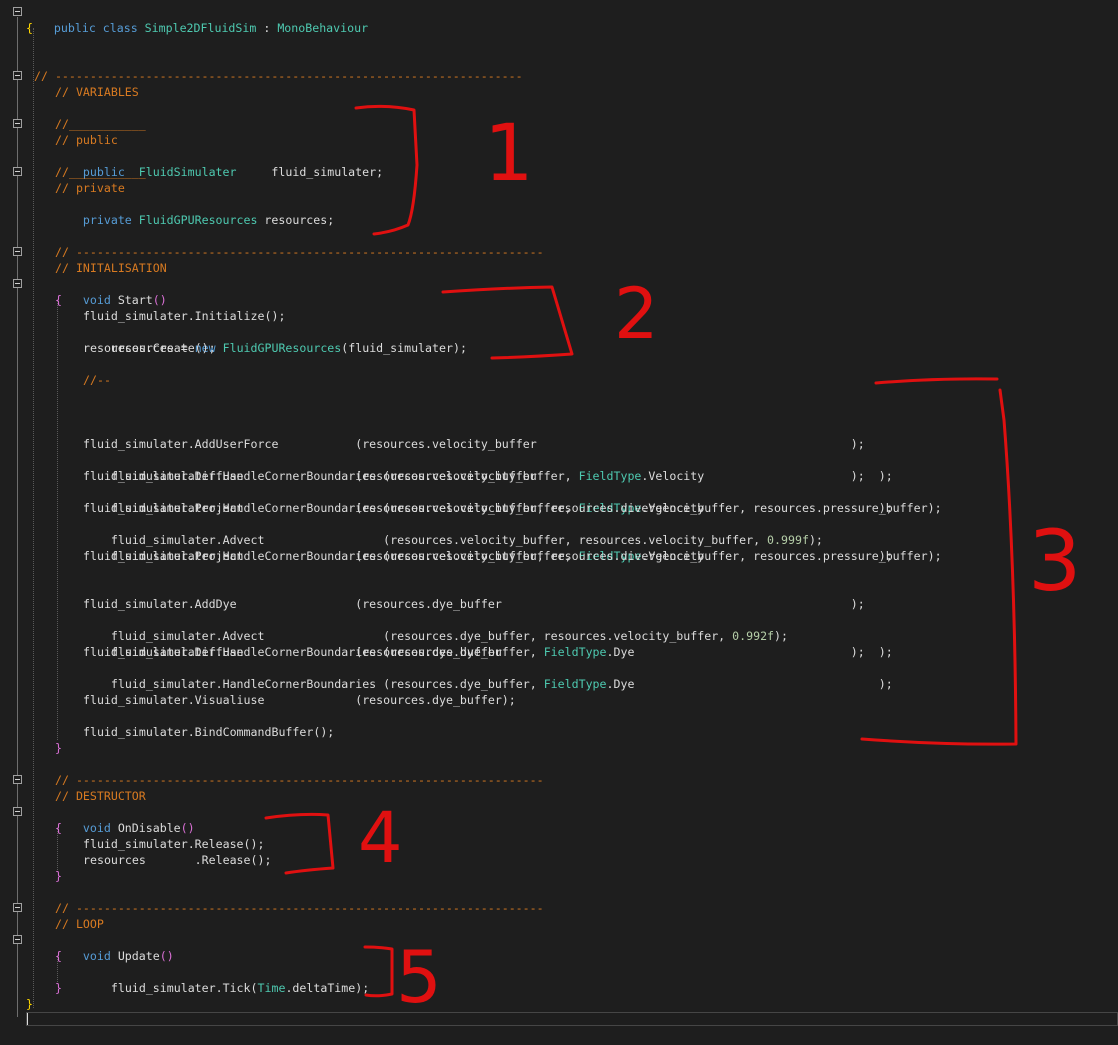 This screenshot has height=1045, width=1118. What do you see at coordinates (135, 300) in the screenshot?
I see `token: Start` at bounding box center [135, 300].